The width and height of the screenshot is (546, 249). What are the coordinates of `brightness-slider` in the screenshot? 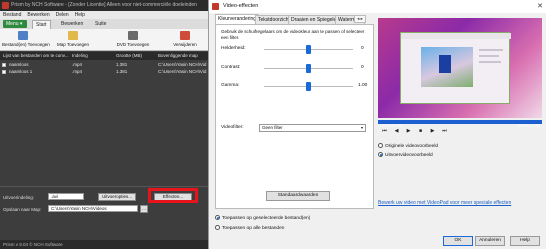 It's located at (308, 49).